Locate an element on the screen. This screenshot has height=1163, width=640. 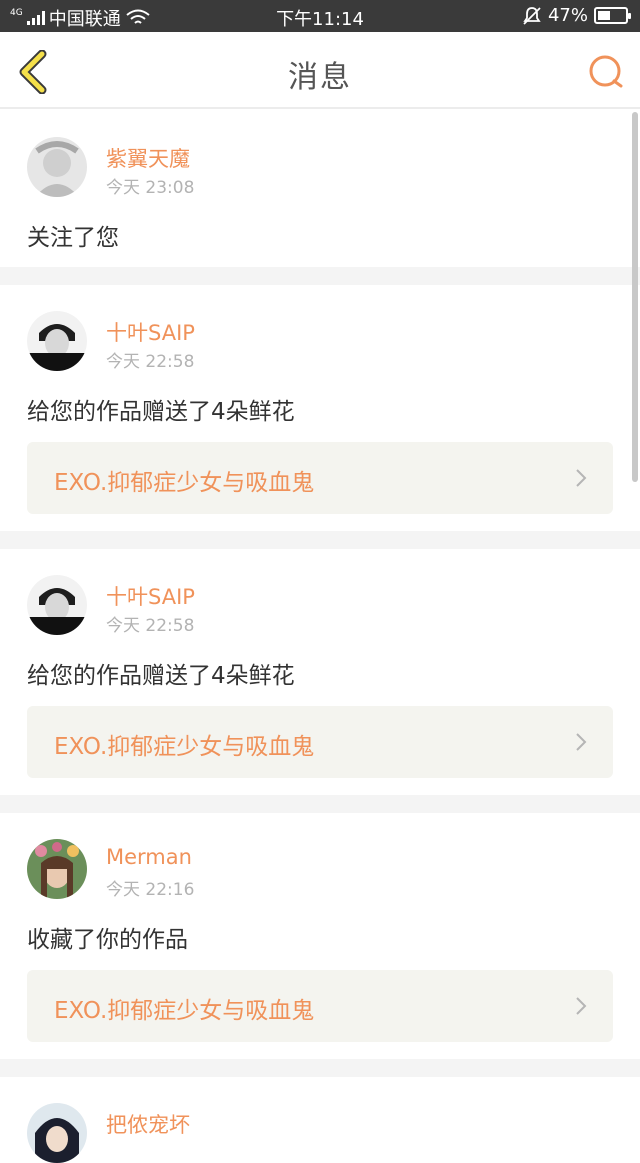
status-right: 47% is located at coordinates (576, 15).